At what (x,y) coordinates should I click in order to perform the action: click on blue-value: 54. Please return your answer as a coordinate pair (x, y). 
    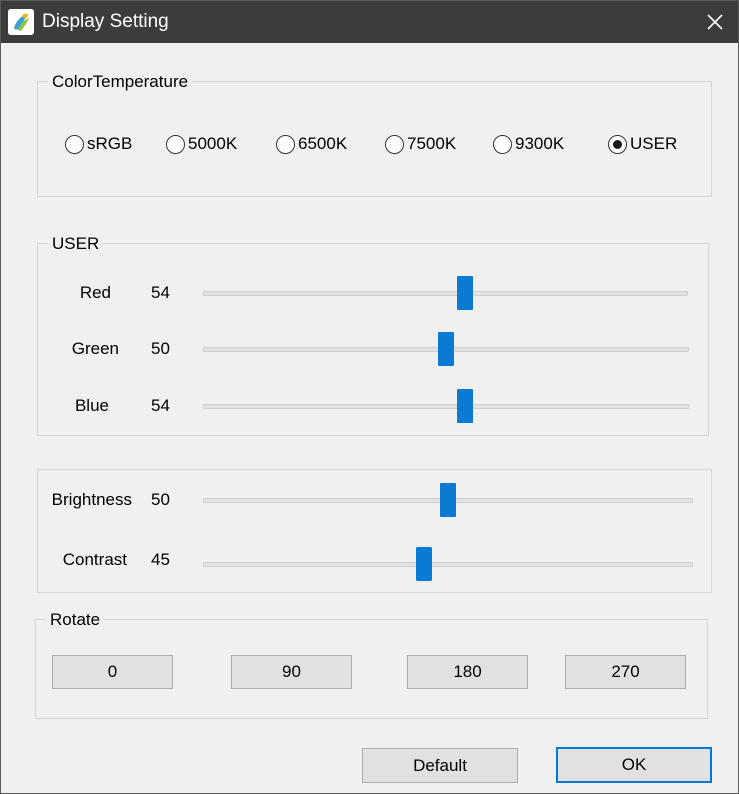
    Looking at the image, I should click on (160, 405).